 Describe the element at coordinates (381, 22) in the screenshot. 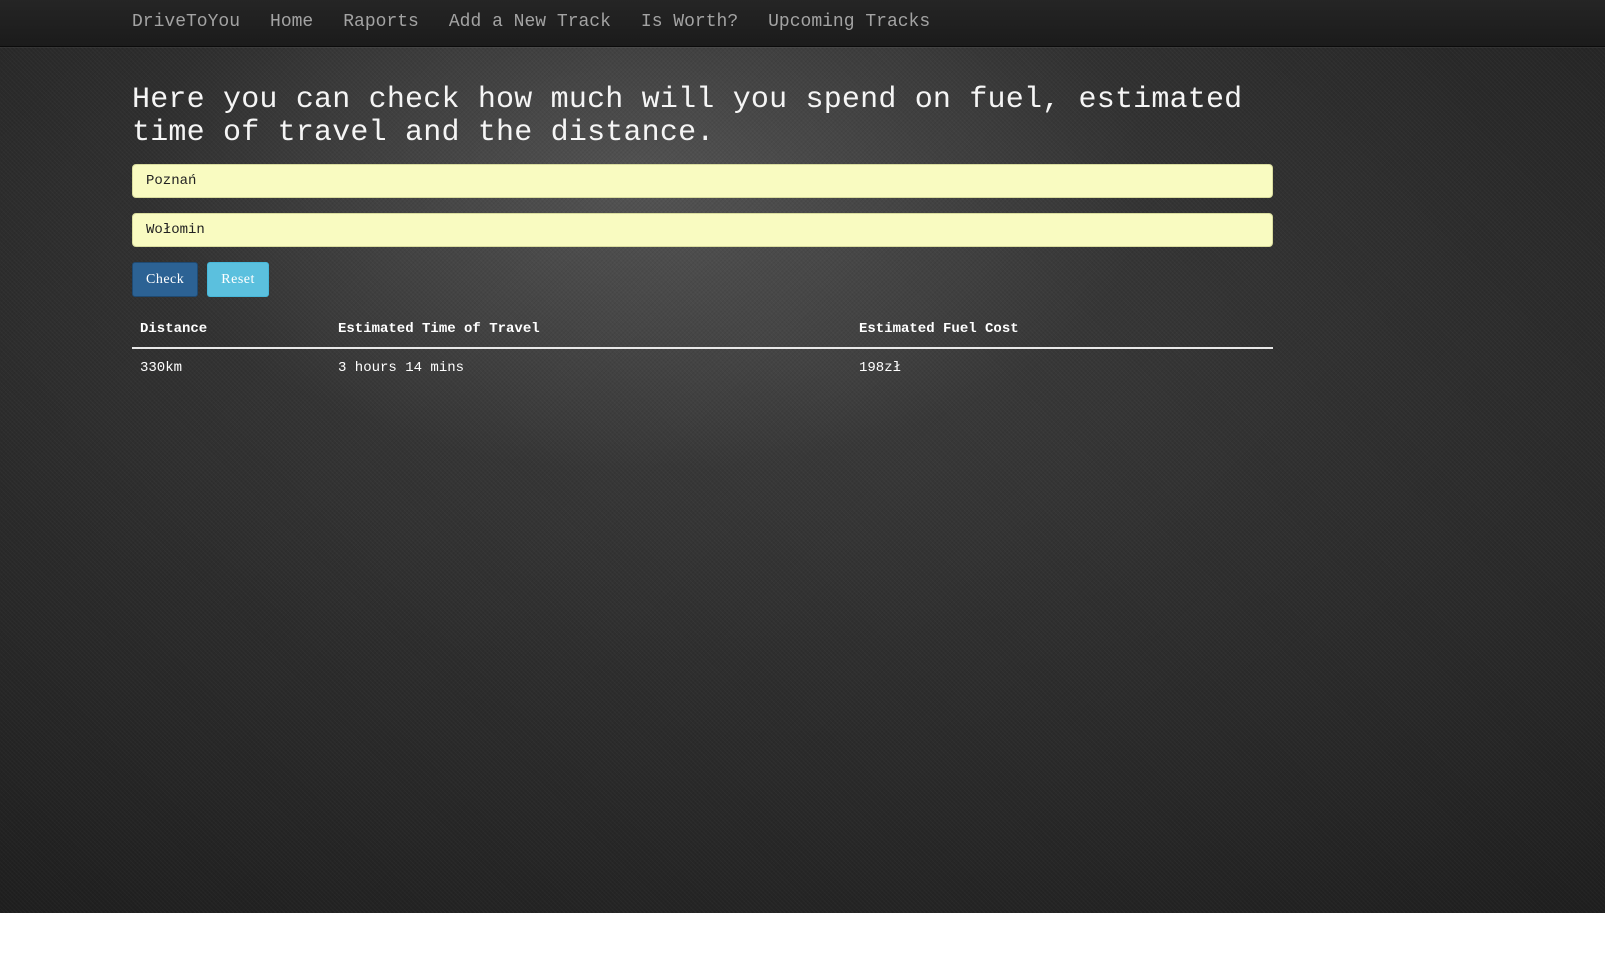

I see `nav-link-raports: Raports` at that location.